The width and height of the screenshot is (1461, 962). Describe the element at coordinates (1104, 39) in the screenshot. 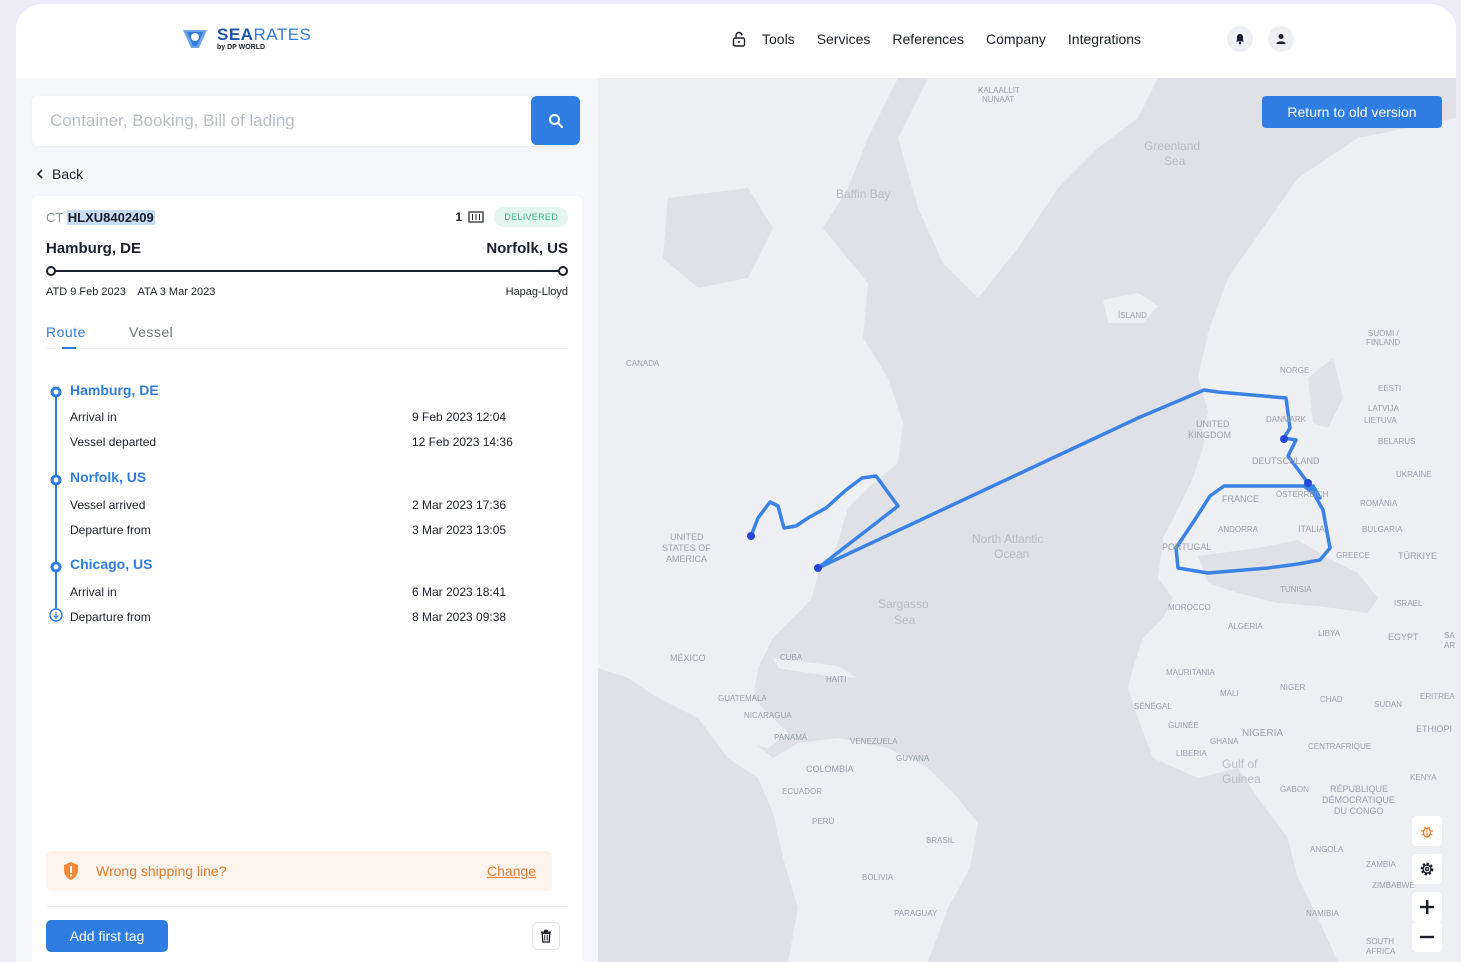

I see `nav-integrations: Integrations` at that location.